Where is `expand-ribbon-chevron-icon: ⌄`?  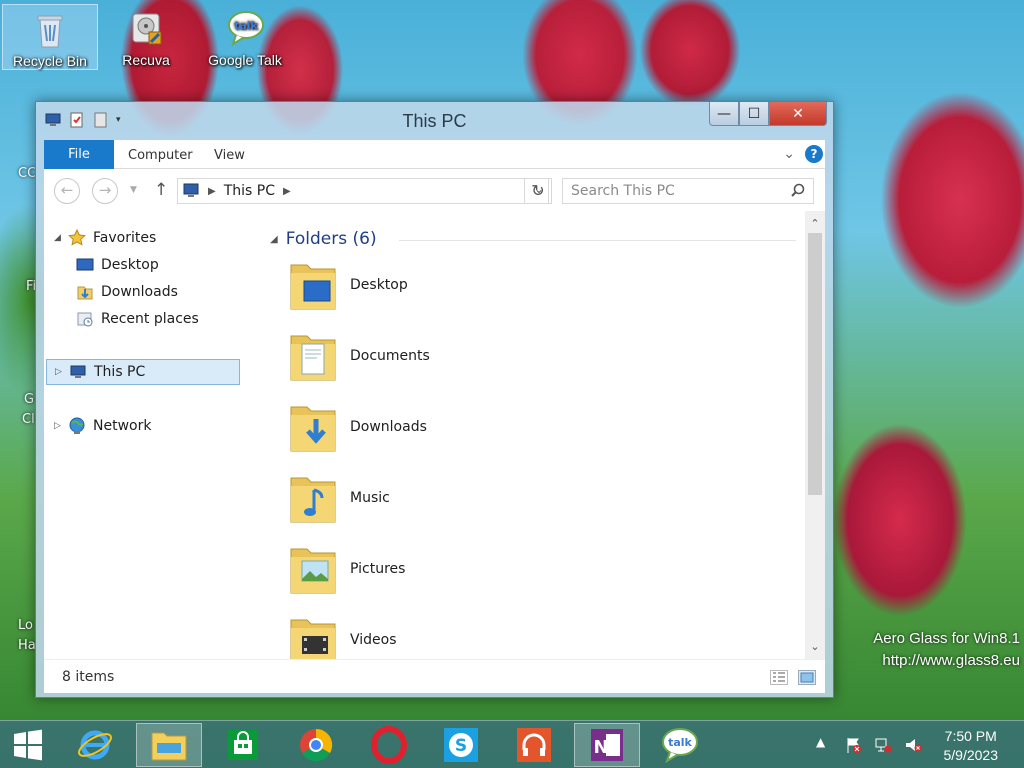 expand-ribbon-chevron-icon: ⌄ is located at coordinates (789, 154).